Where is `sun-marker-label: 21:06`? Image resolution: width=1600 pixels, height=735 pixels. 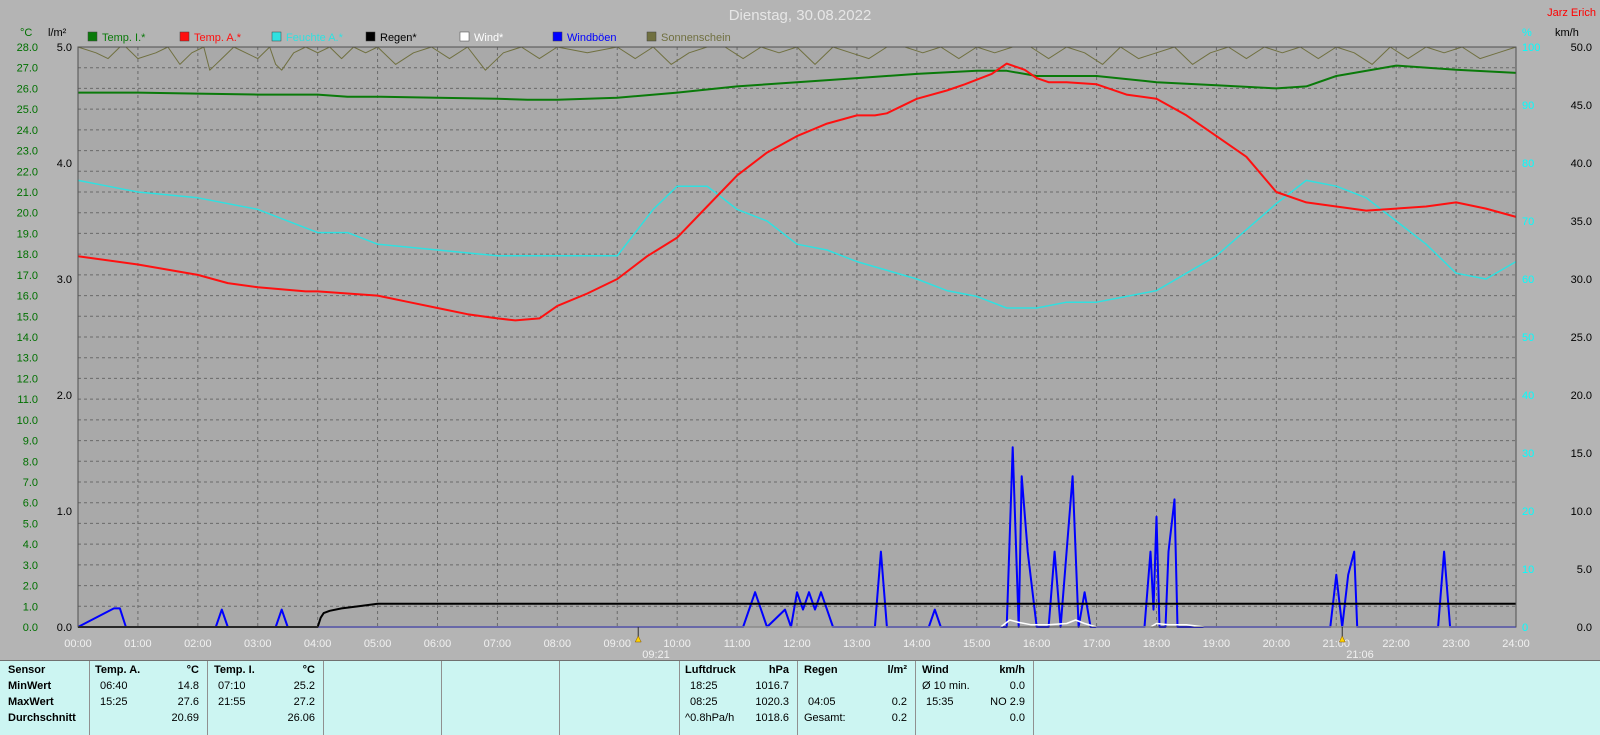
sun-marker-label: 21:06 is located at coordinates (1360, 654).